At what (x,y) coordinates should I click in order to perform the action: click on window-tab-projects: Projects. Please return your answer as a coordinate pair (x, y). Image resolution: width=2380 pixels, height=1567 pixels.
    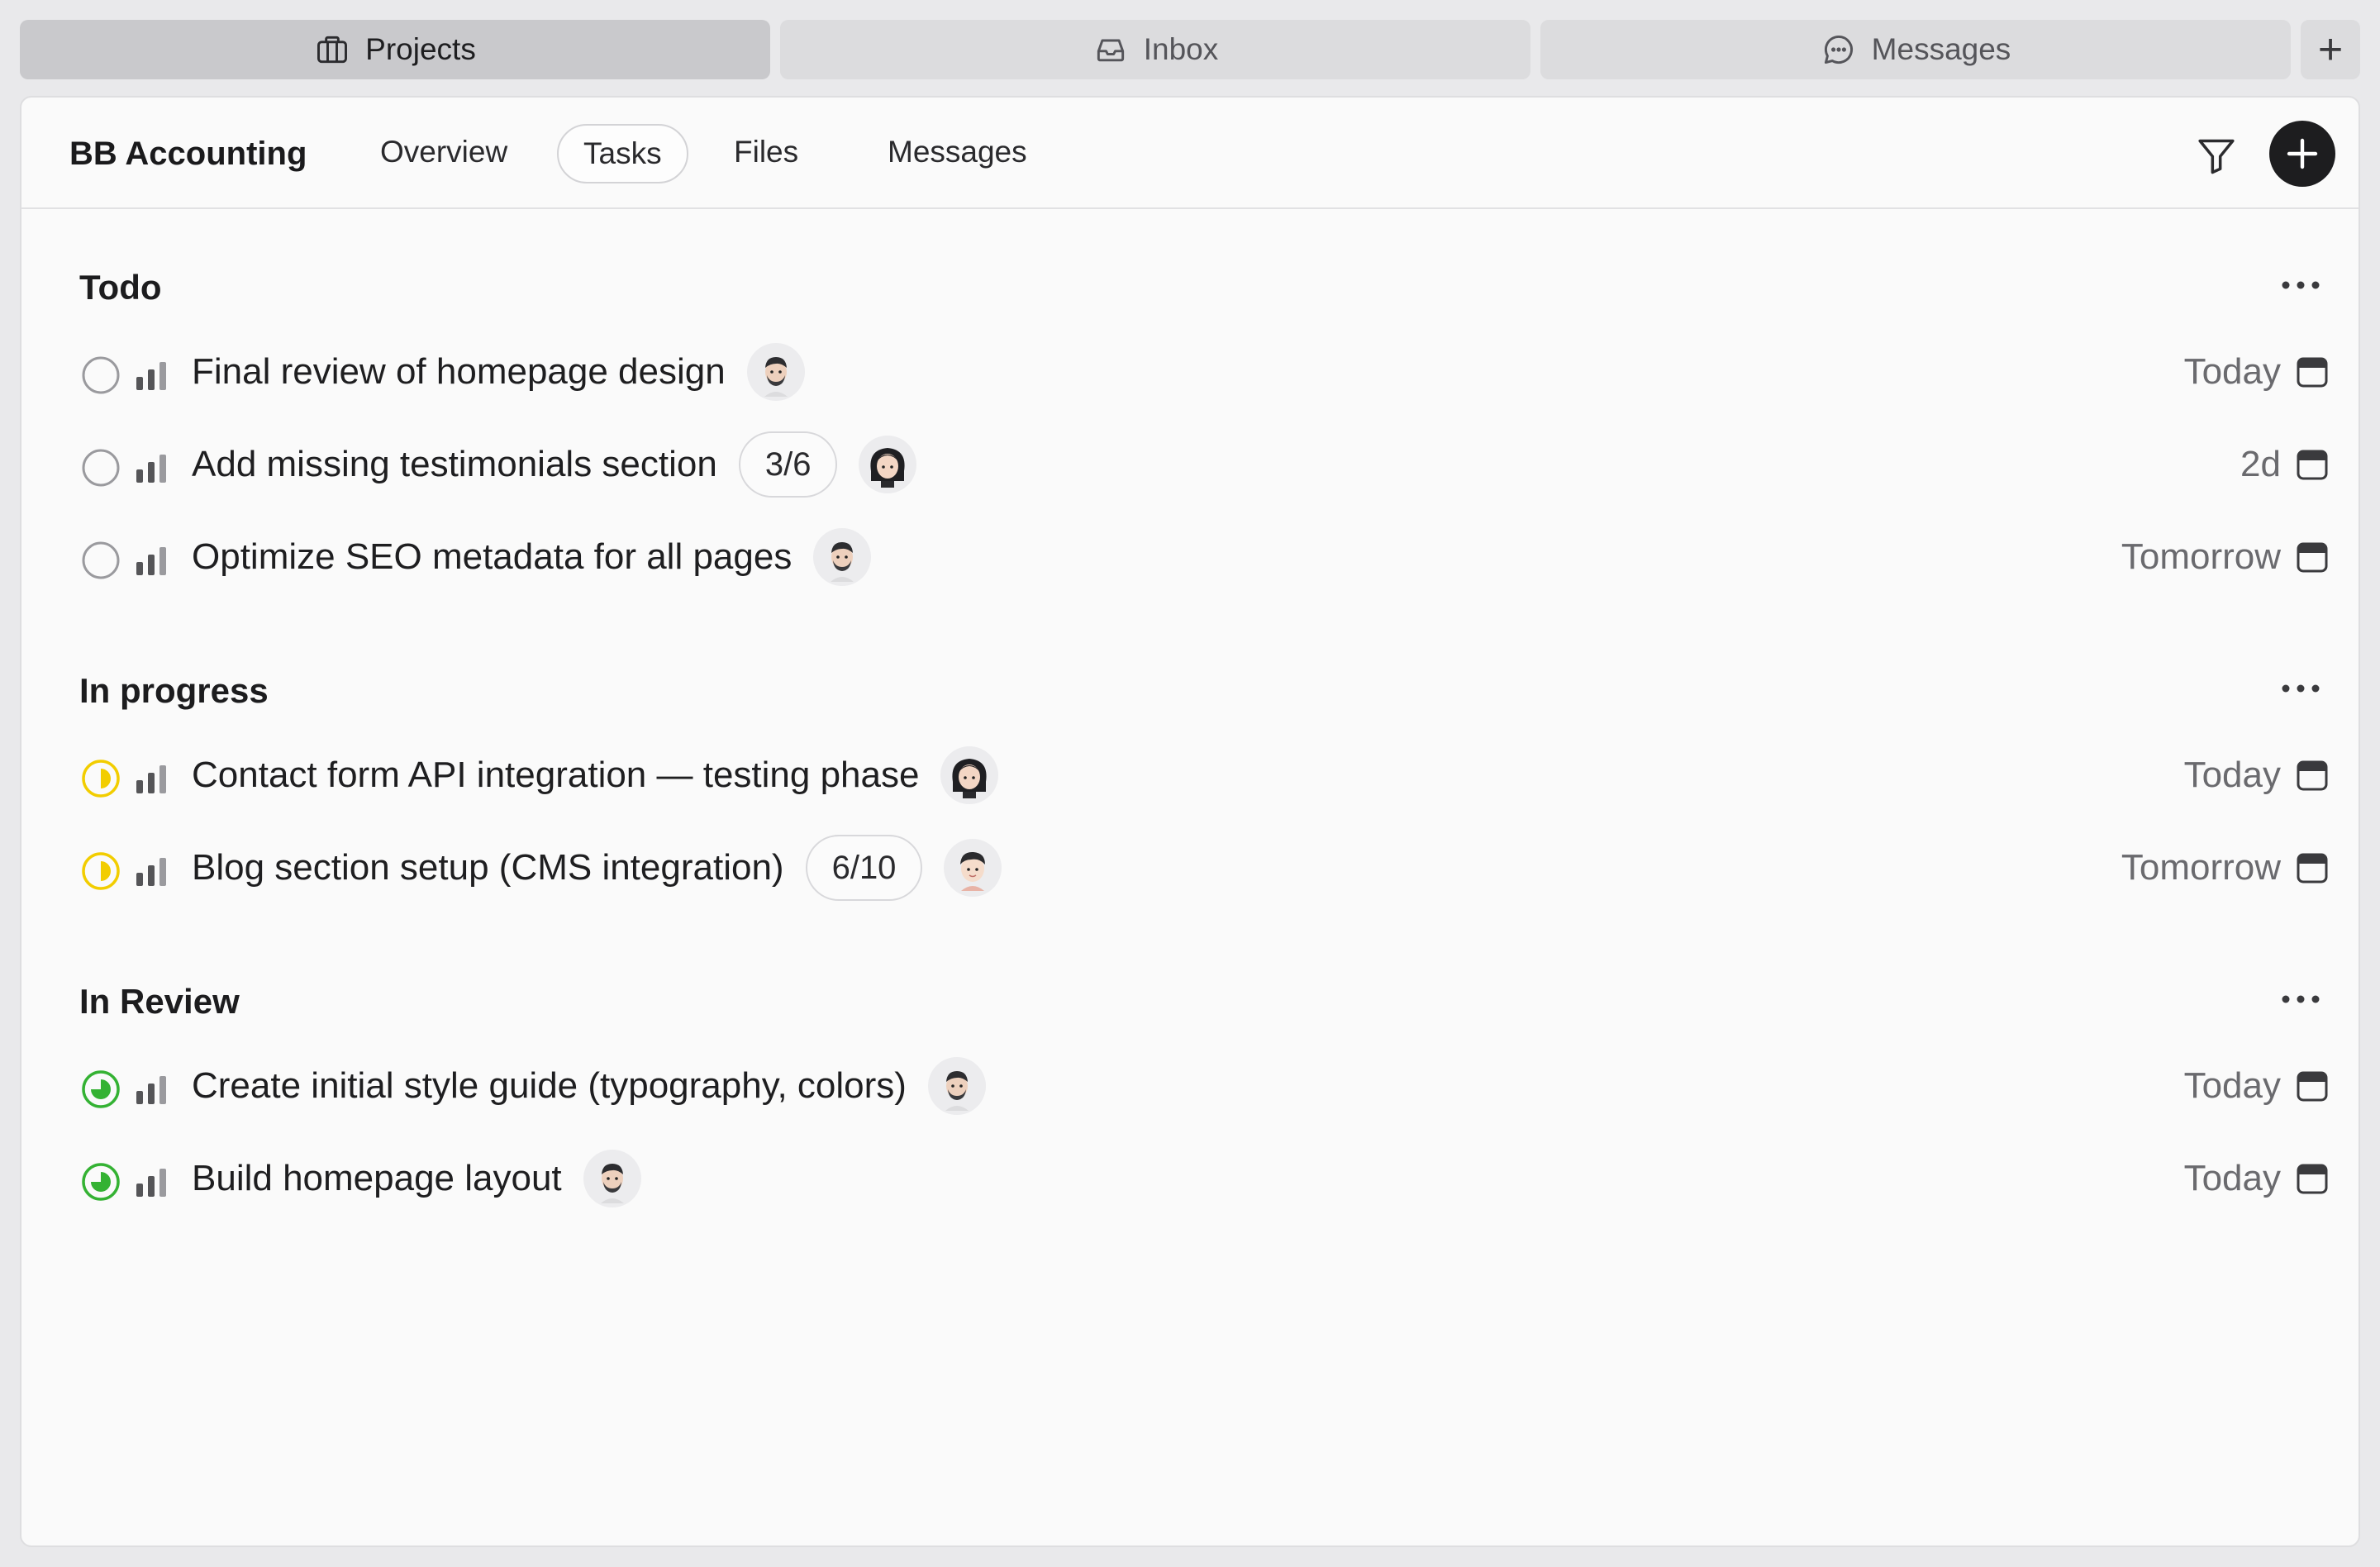
    Looking at the image, I should click on (395, 49).